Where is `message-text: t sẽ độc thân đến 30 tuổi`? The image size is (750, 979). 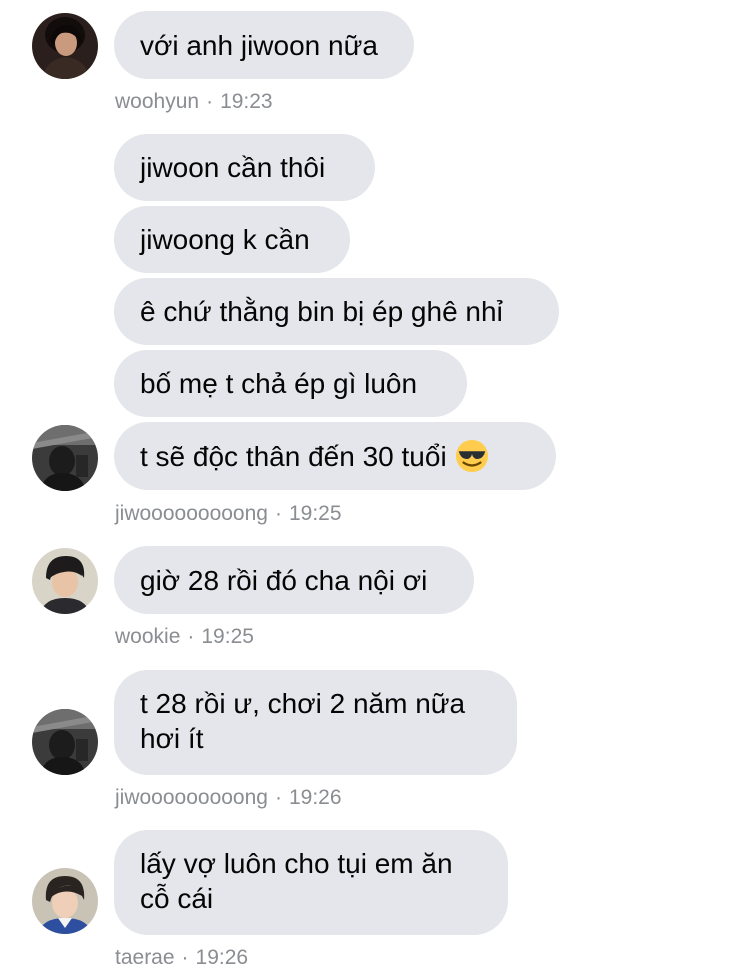 message-text: t sẽ độc thân đến 30 tuổi is located at coordinates (314, 456).